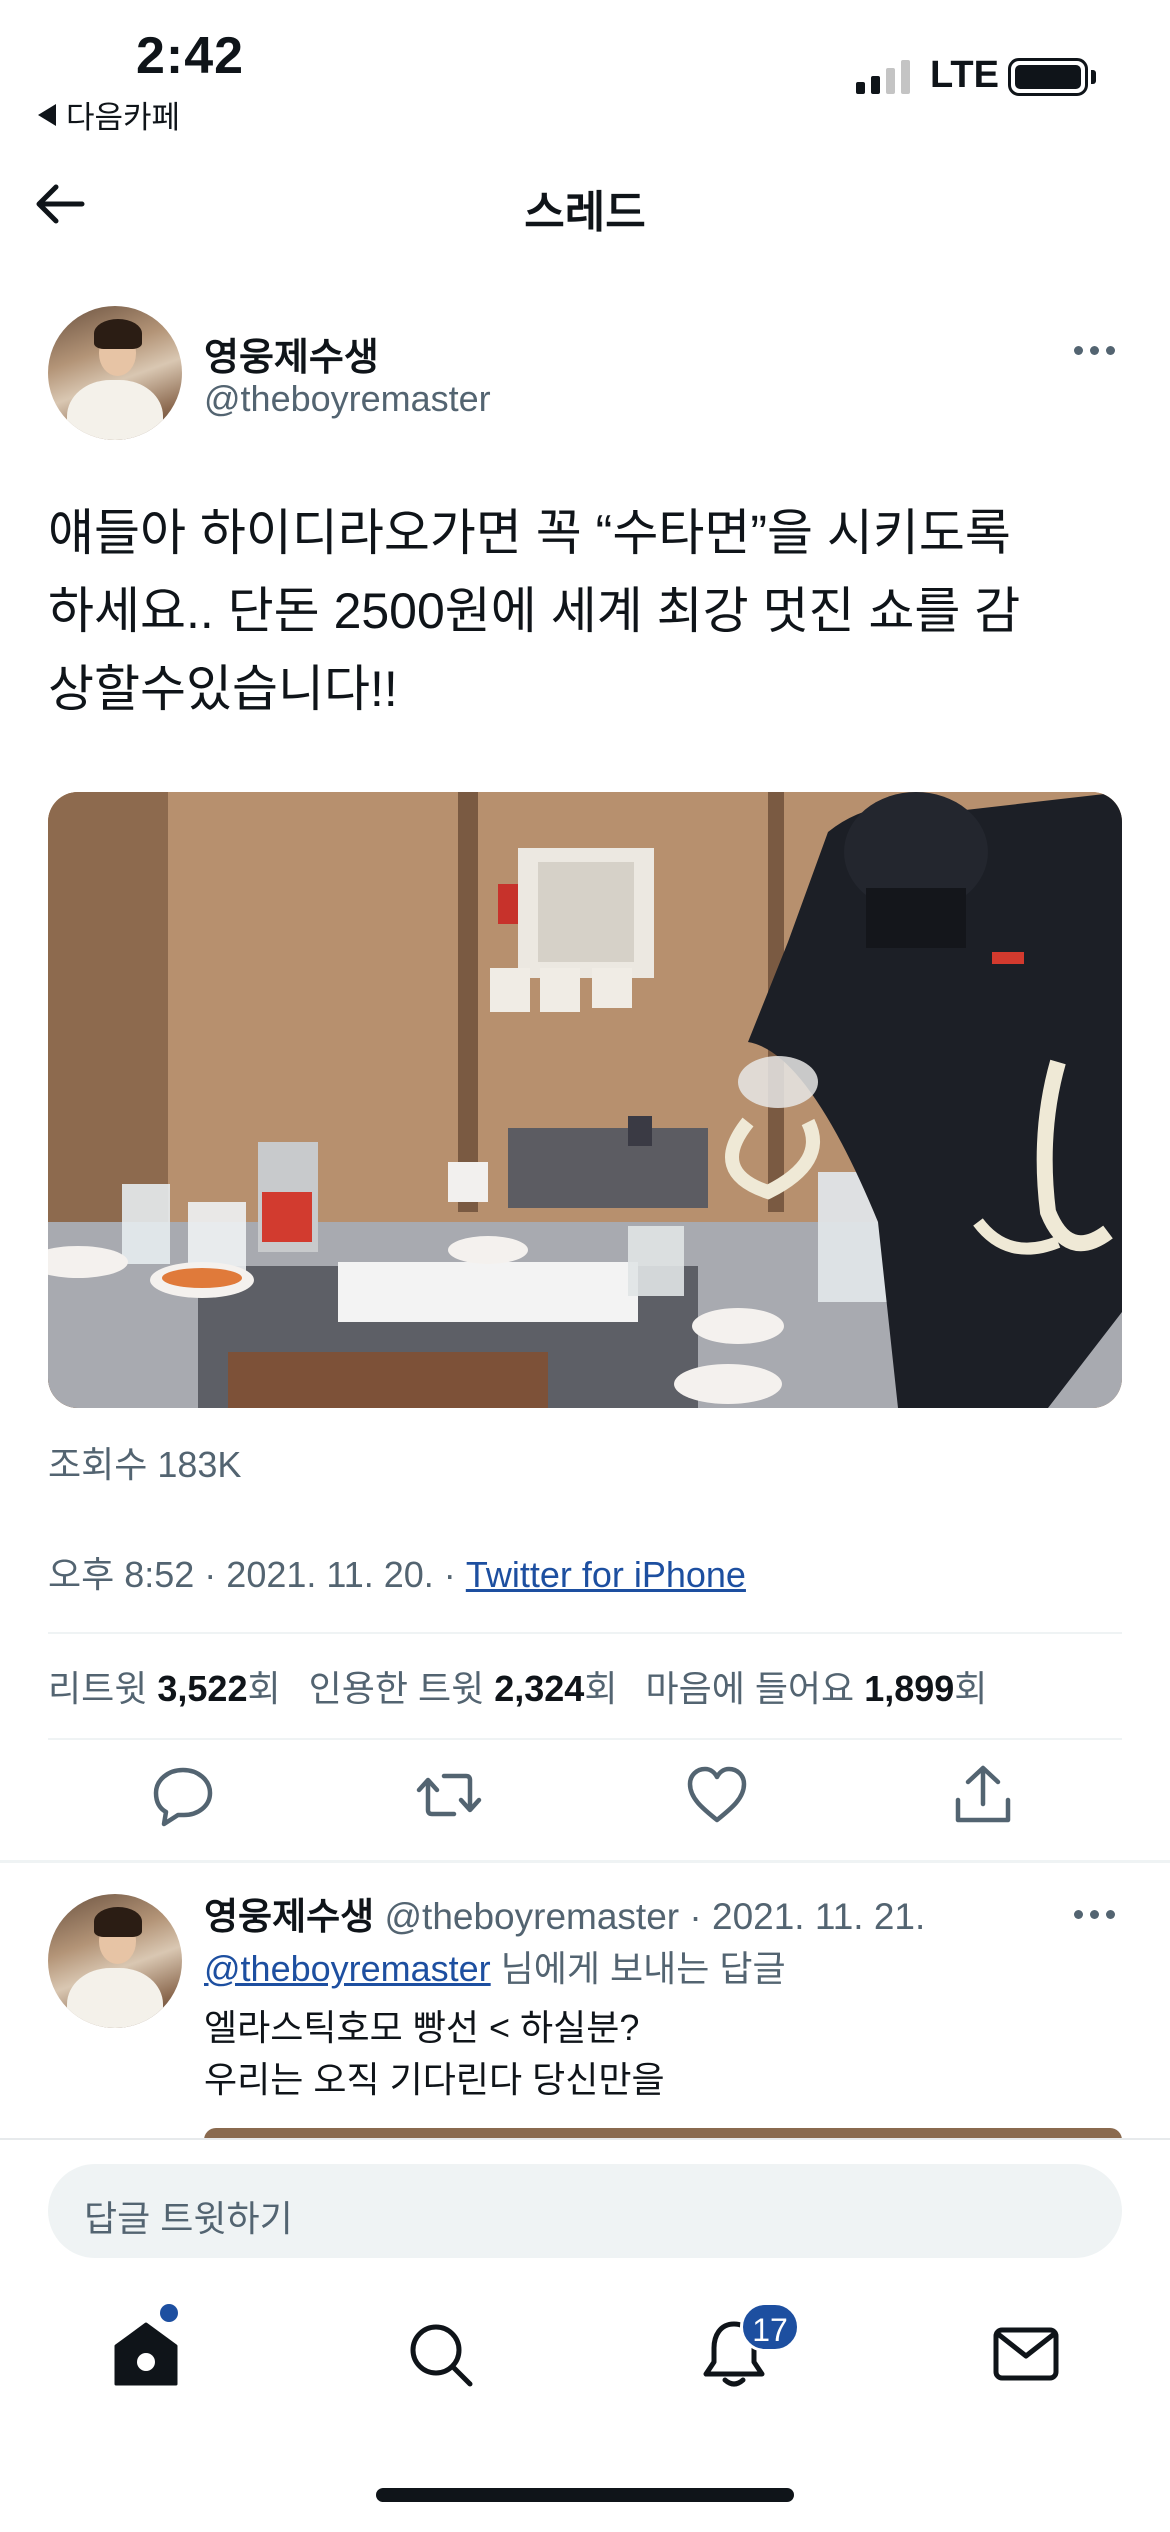  Describe the element at coordinates (770, 2327) in the screenshot. I see `notifications-badge: 17` at that location.